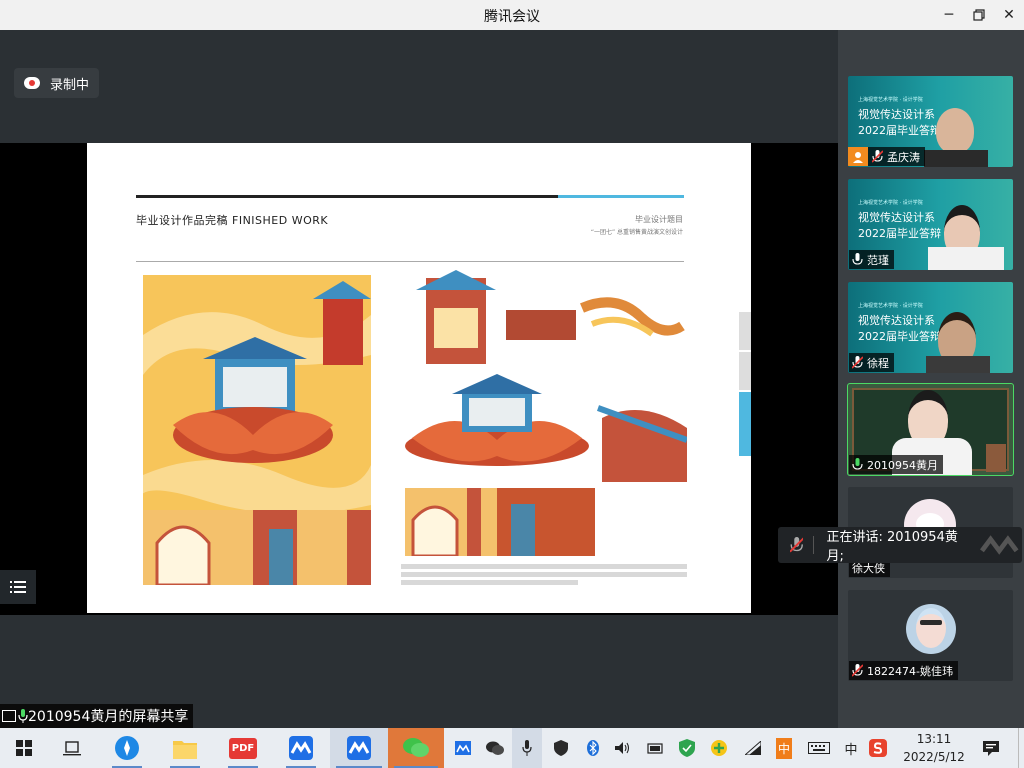 This screenshot has height=768, width=1024. I want to click on file-explorer-icon, so click(185, 750).